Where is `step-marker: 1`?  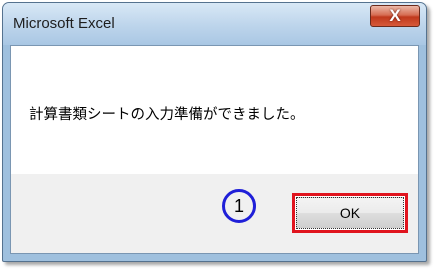
step-marker: 1 is located at coordinates (239, 206).